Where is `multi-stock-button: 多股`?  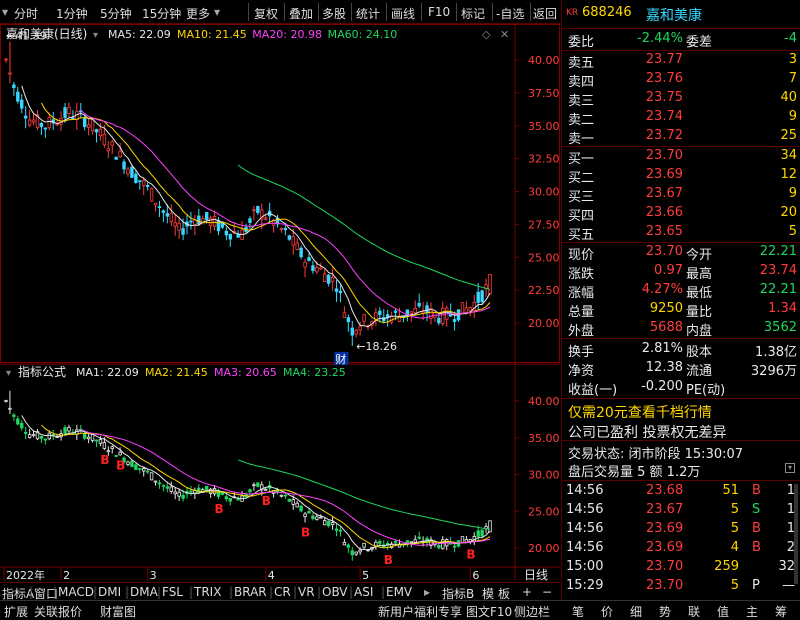 multi-stock-button: 多股 is located at coordinates (334, 13).